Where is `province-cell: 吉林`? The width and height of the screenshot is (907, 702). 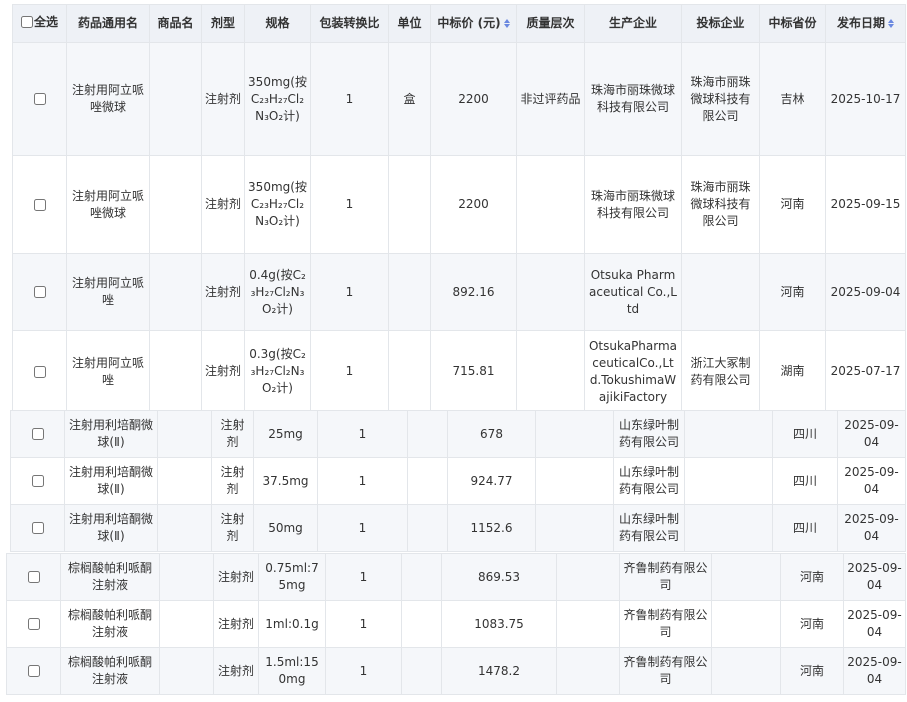 province-cell: 吉林 is located at coordinates (792, 99).